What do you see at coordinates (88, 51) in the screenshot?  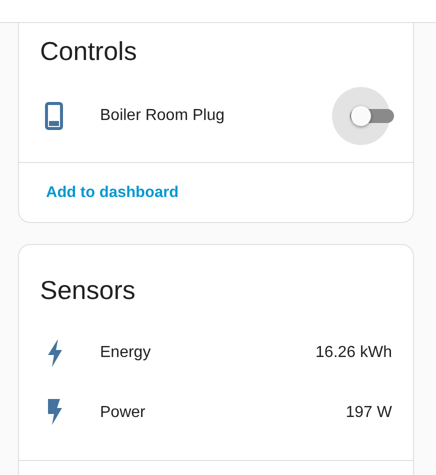 I see `card-title: Controls` at bounding box center [88, 51].